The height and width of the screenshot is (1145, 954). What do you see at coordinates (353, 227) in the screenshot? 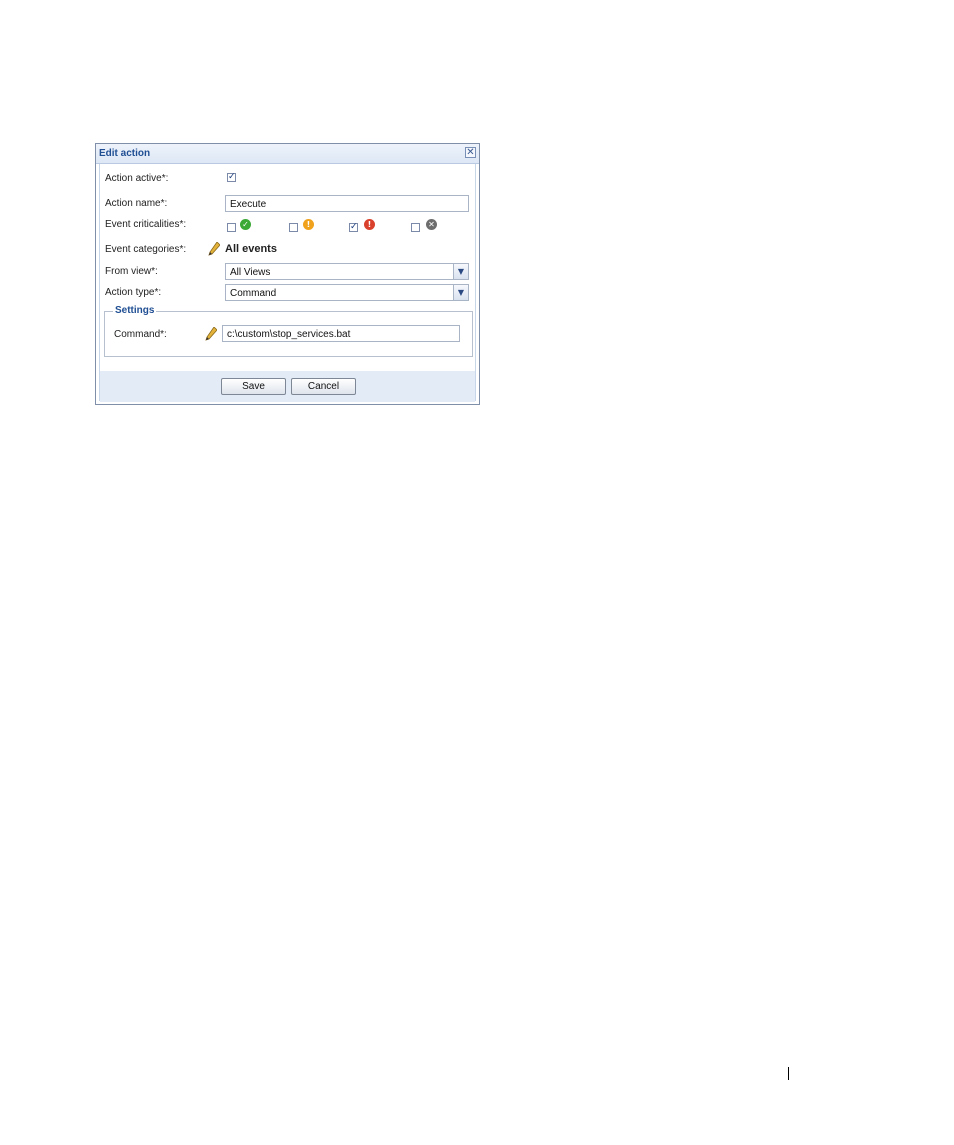
I see `criticality-error-checkbox: ✓` at bounding box center [353, 227].